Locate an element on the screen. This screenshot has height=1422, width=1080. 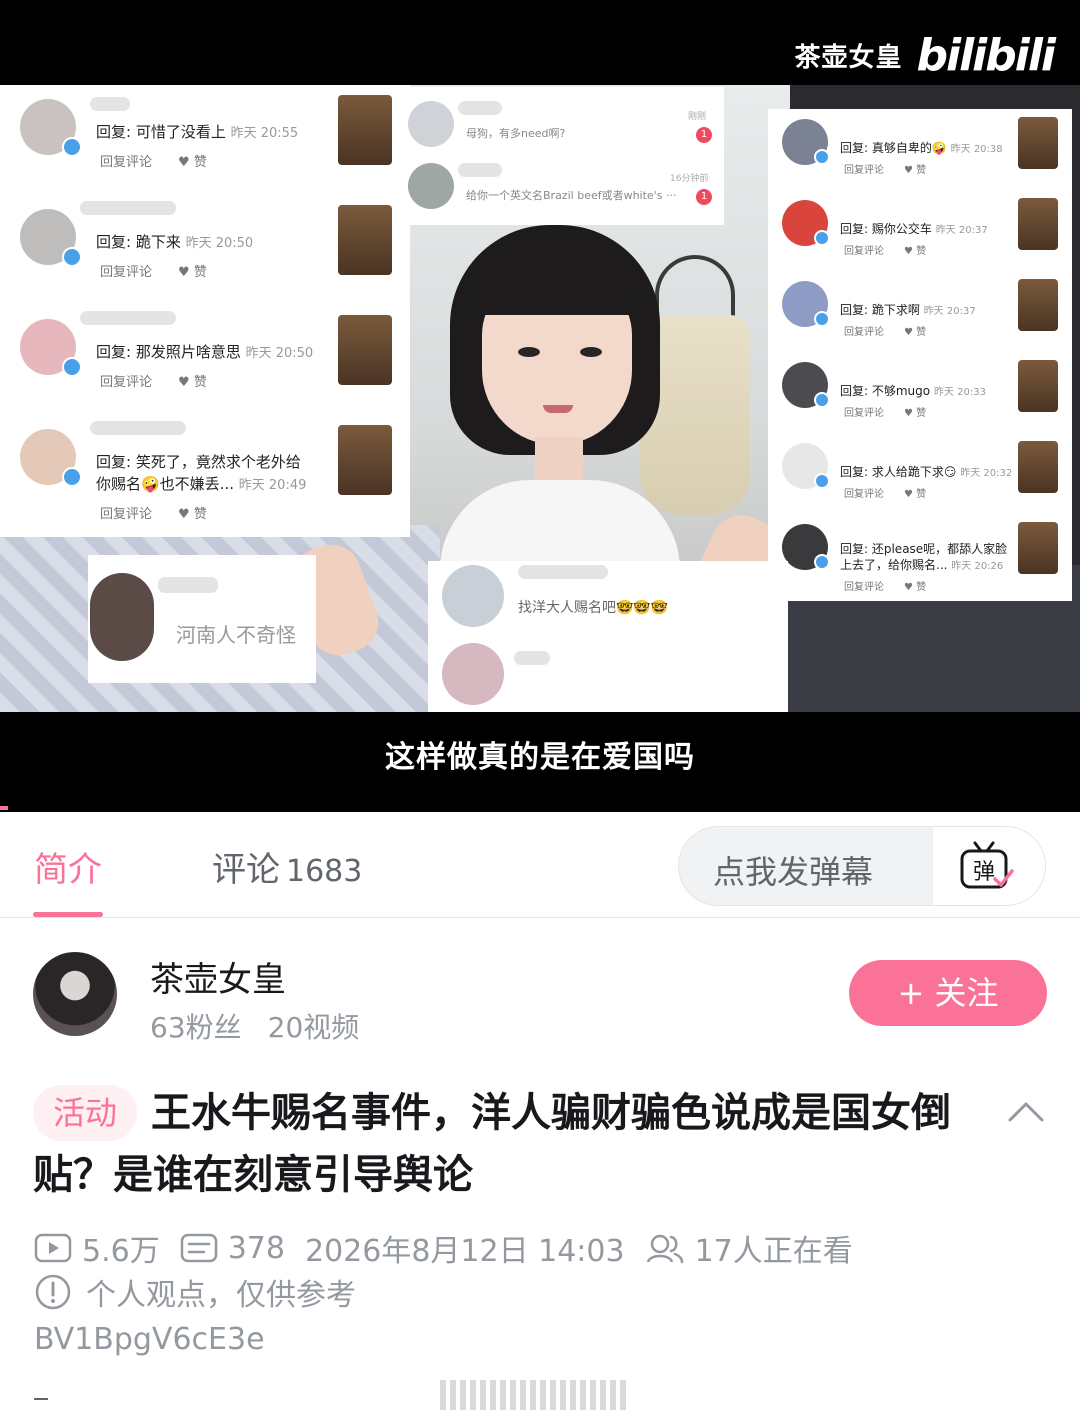
message-time: 16分钟前 is located at coordinates (689, 179).